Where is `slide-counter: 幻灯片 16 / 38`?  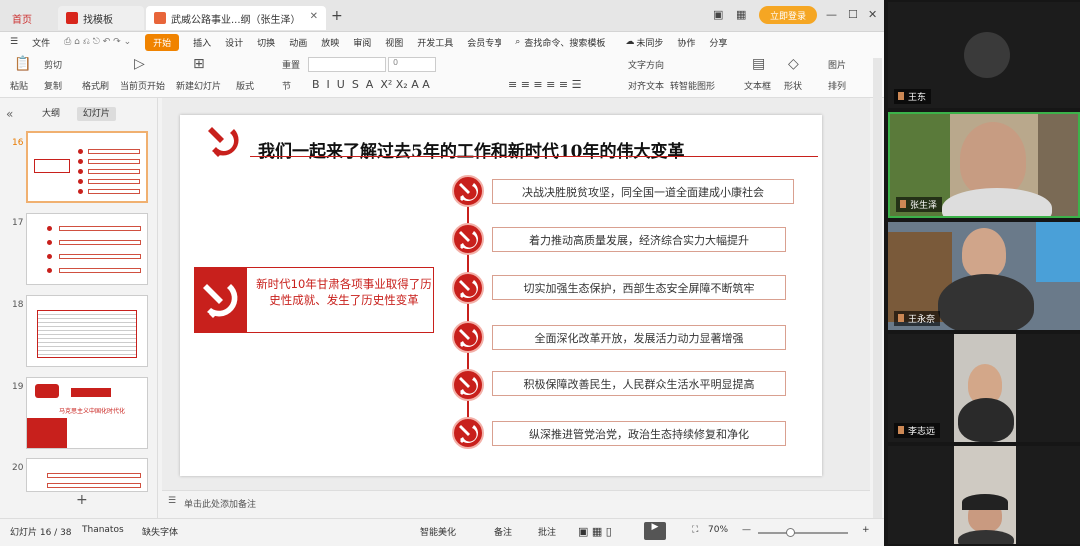 slide-counter: 幻灯片 16 / 38 is located at coordinates (41, 533).